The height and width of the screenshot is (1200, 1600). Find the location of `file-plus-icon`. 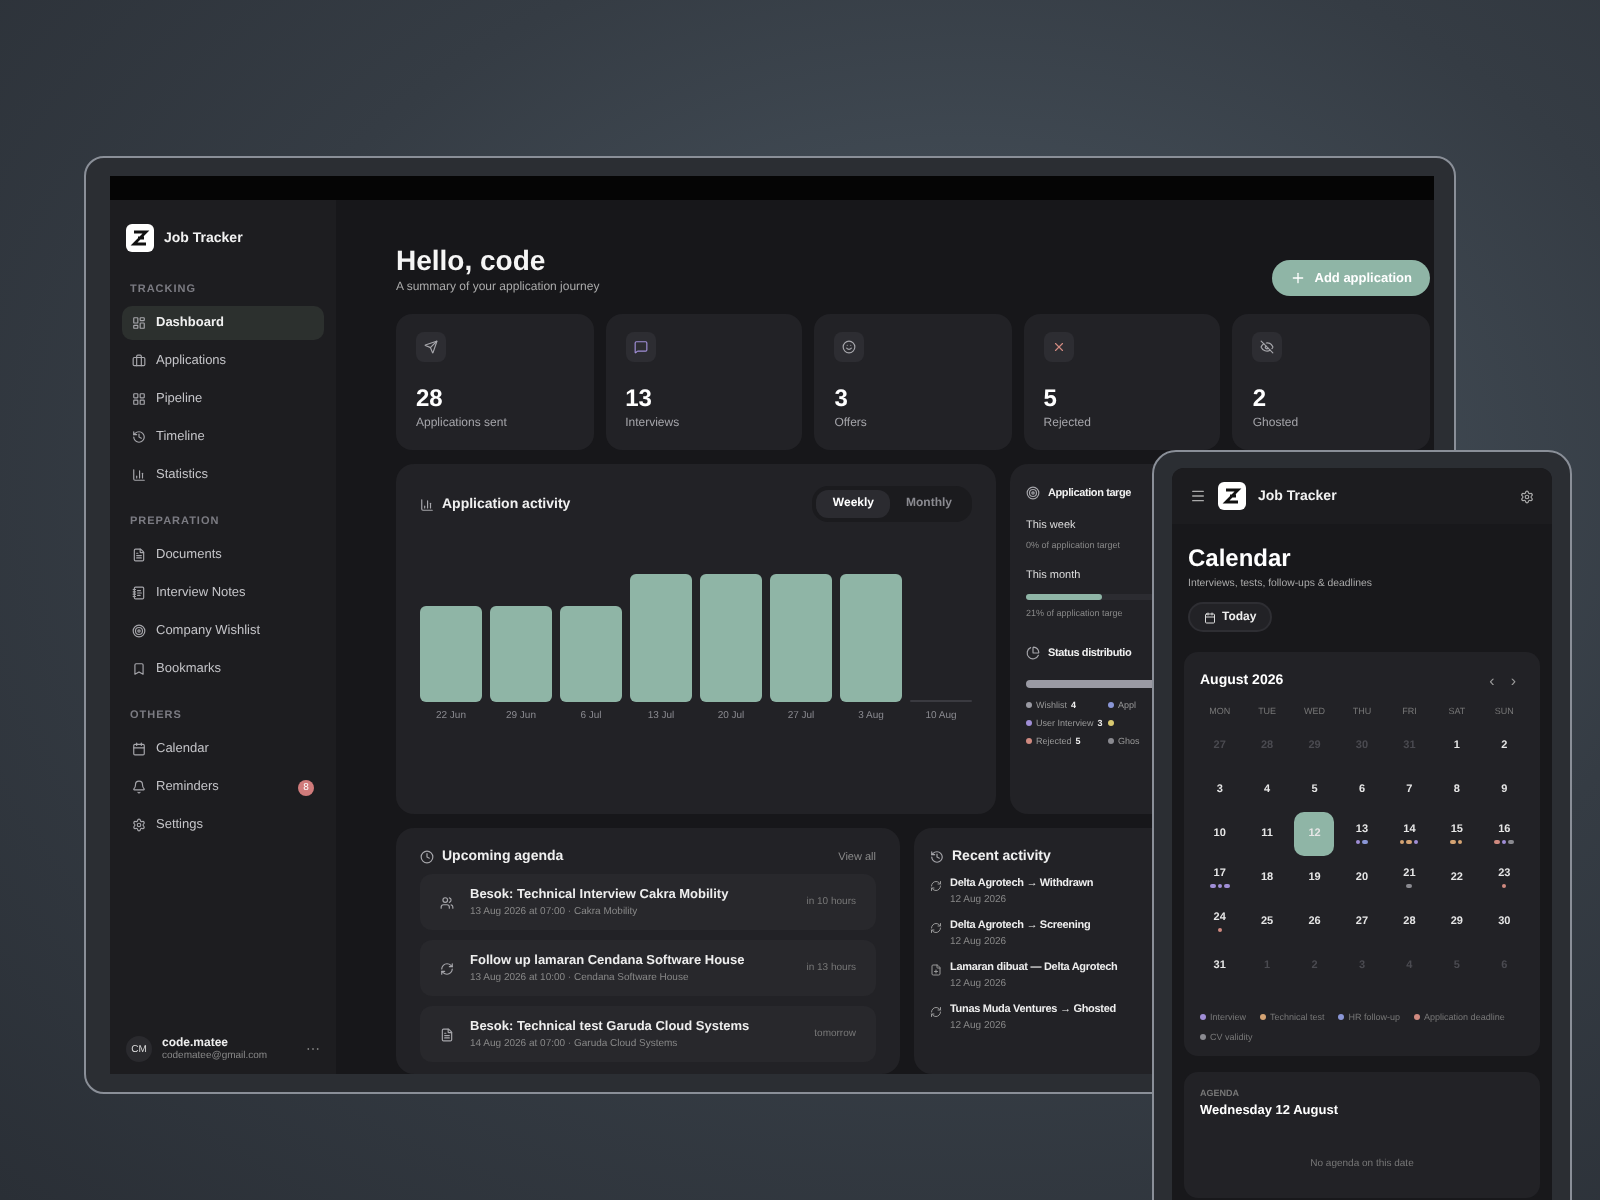

file-plus-icon is located at coordinates (936, 970).